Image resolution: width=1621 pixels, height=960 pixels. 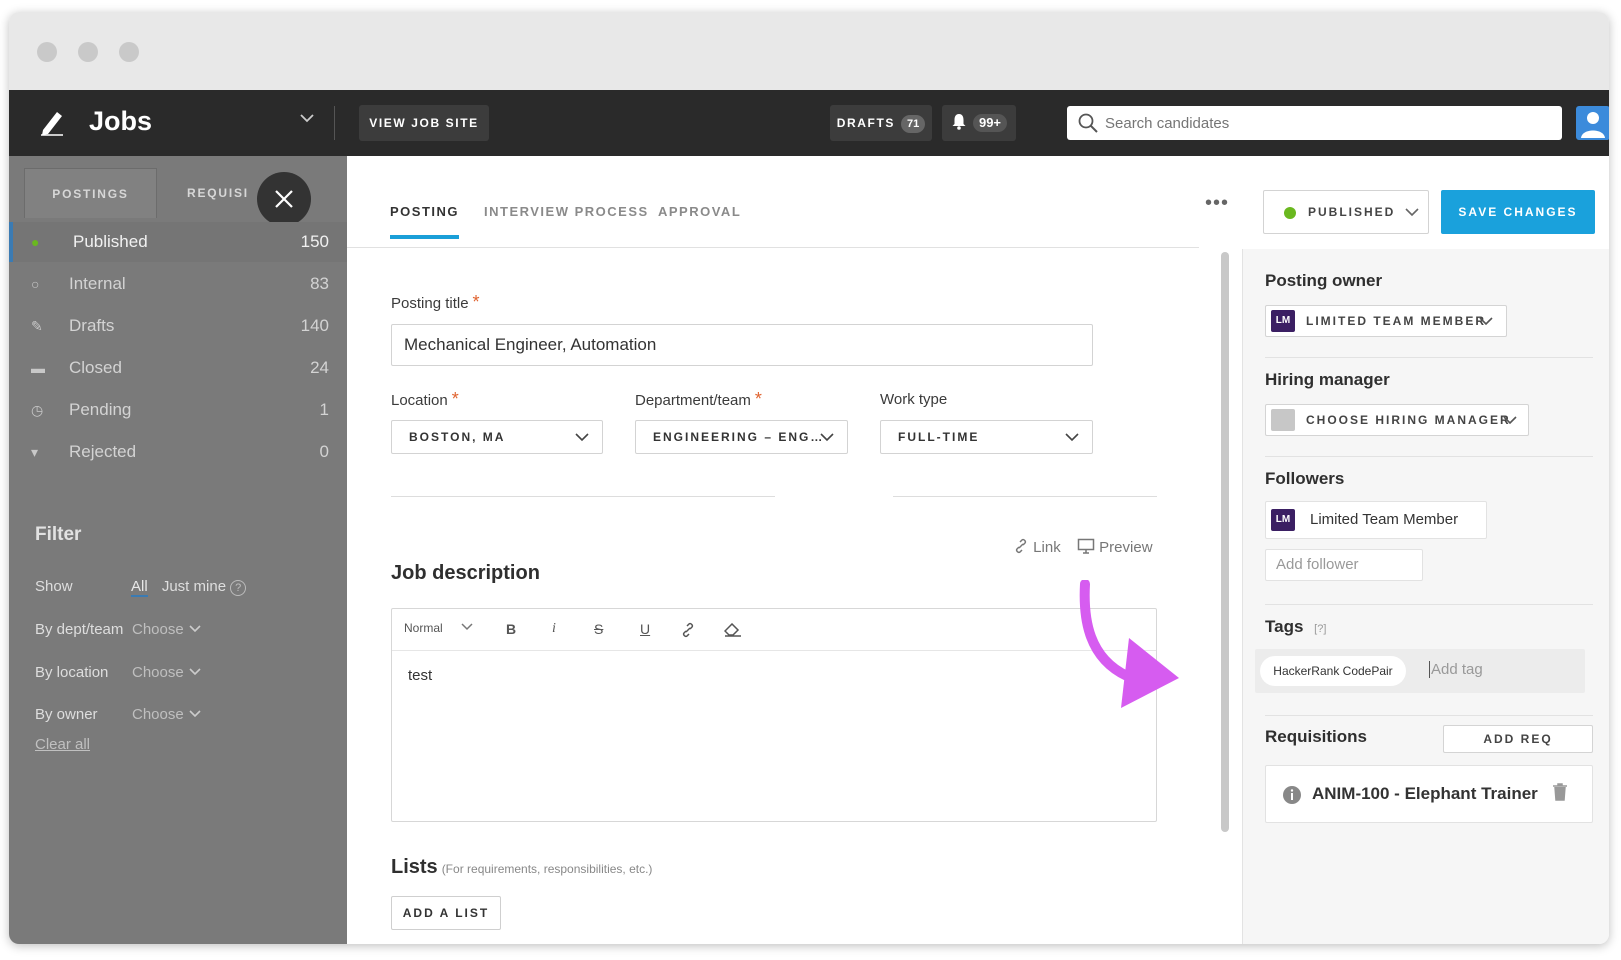 What do you see at coordinates (66, 714) in the screenshot?
I see `filter-owner-label: By owner` at bounding box center [66, 714].